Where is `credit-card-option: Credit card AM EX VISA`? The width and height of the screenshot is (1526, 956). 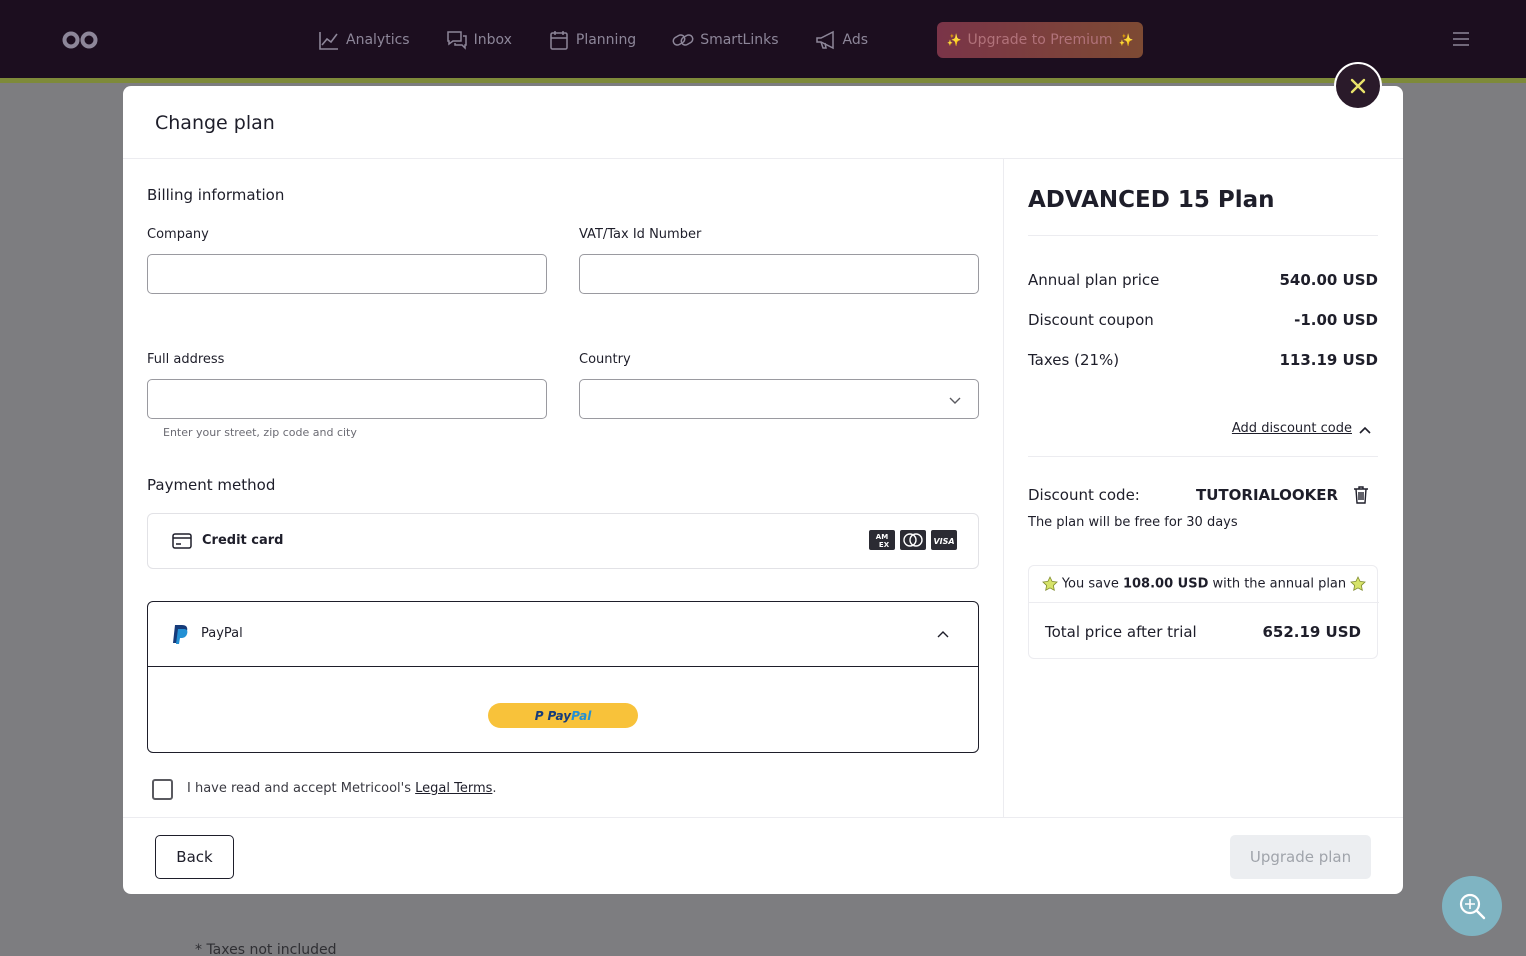 credit-card-option: Credit card AM EX VISA is located at coordinates (563, 541).